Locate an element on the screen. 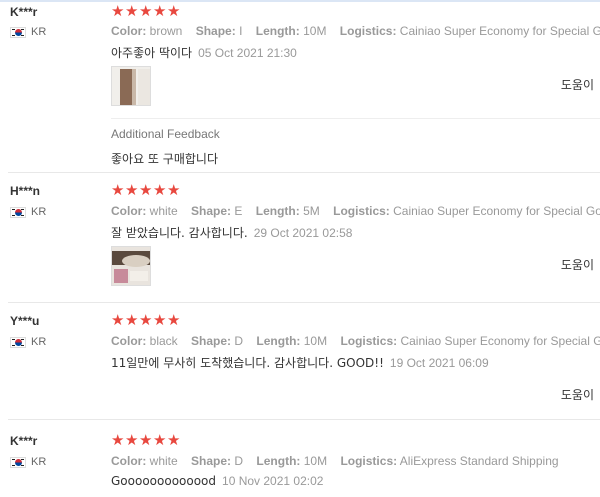 The height and width of the screenshot is (497, 600). review-text-row: 잘 받았습니다. 감사합니다. 29 Oct 2021 02:58 is located at coordinates (231, 232).